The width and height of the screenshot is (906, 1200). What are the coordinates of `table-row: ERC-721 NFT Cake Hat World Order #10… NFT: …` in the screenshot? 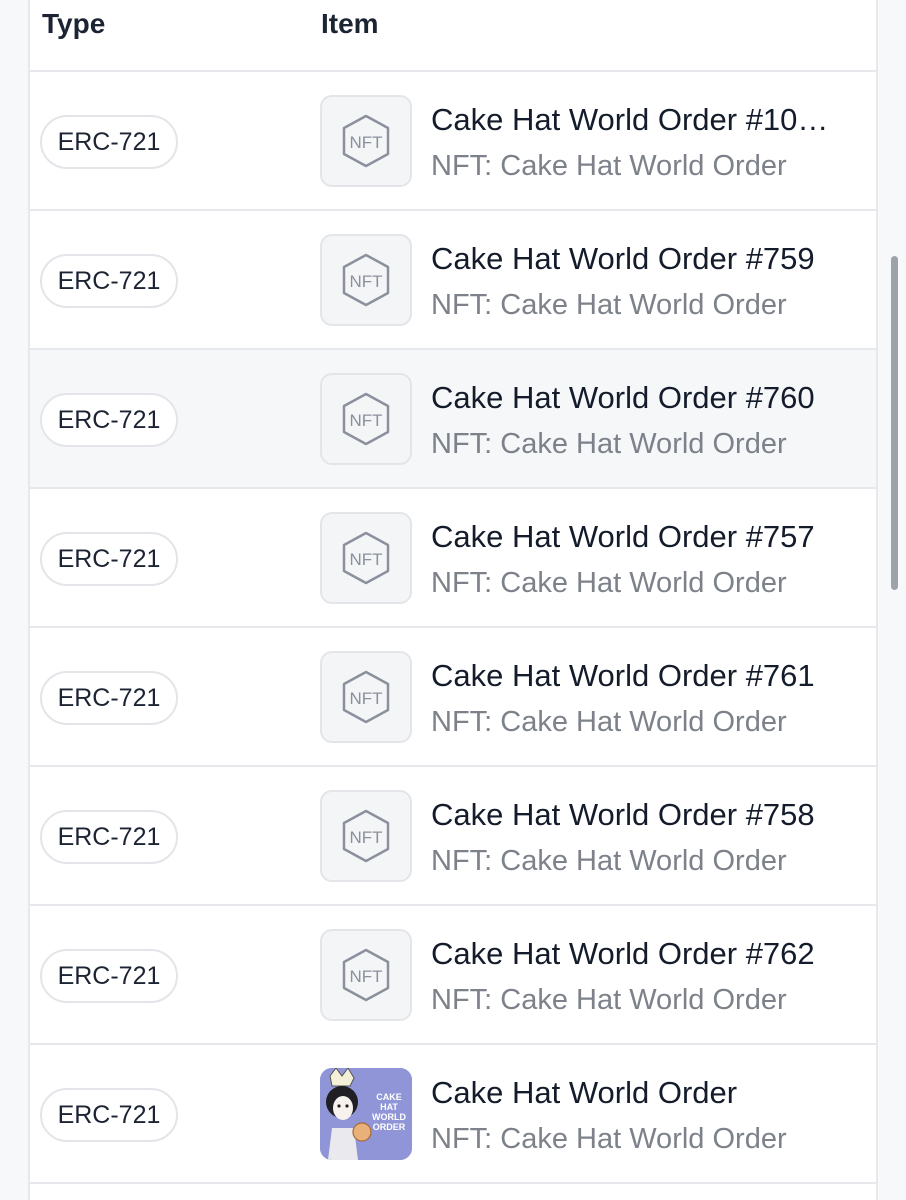 It's located at (453, 141).